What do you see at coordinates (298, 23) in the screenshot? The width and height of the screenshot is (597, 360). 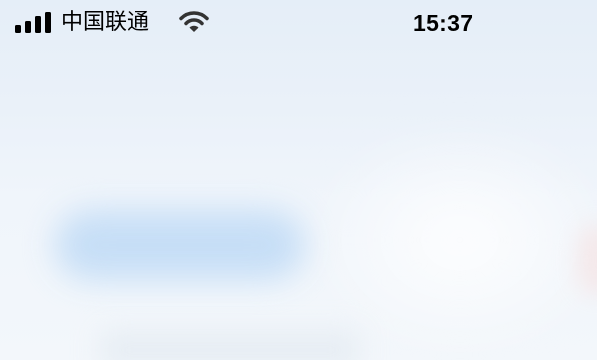 I see `status-bar: 中国联通 15:37` at bounding box center [298, 23].